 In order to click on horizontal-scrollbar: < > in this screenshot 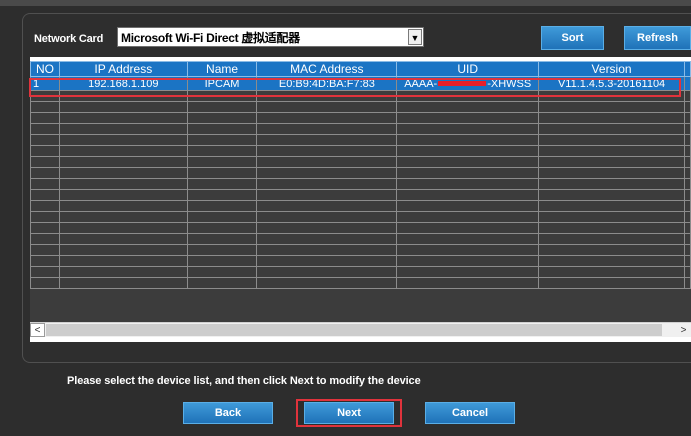, I will do `click(360, 329)`.